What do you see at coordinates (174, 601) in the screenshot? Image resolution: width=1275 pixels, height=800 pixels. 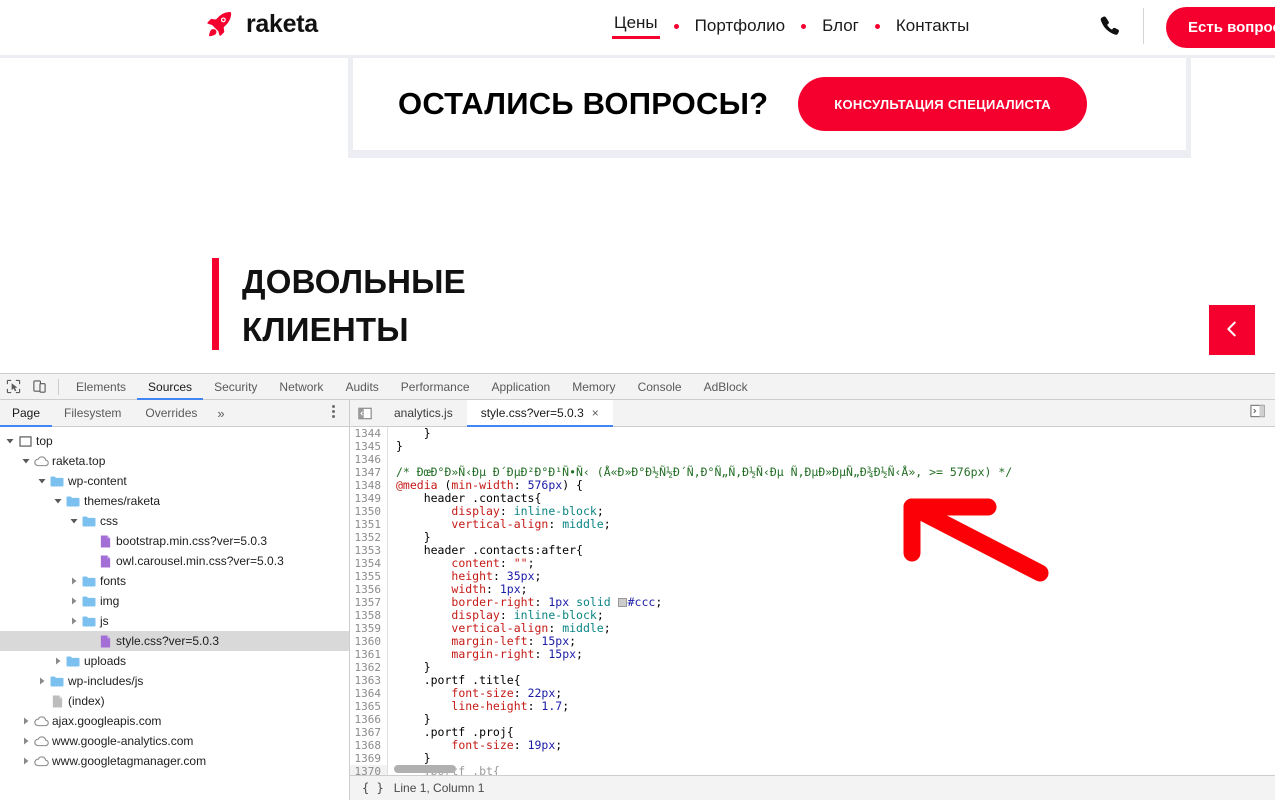 I see `tree-item: img` at bounding box center [174, 601].